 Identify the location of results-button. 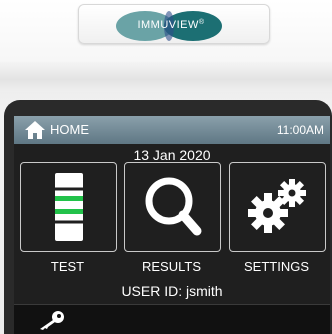
(172, 207).